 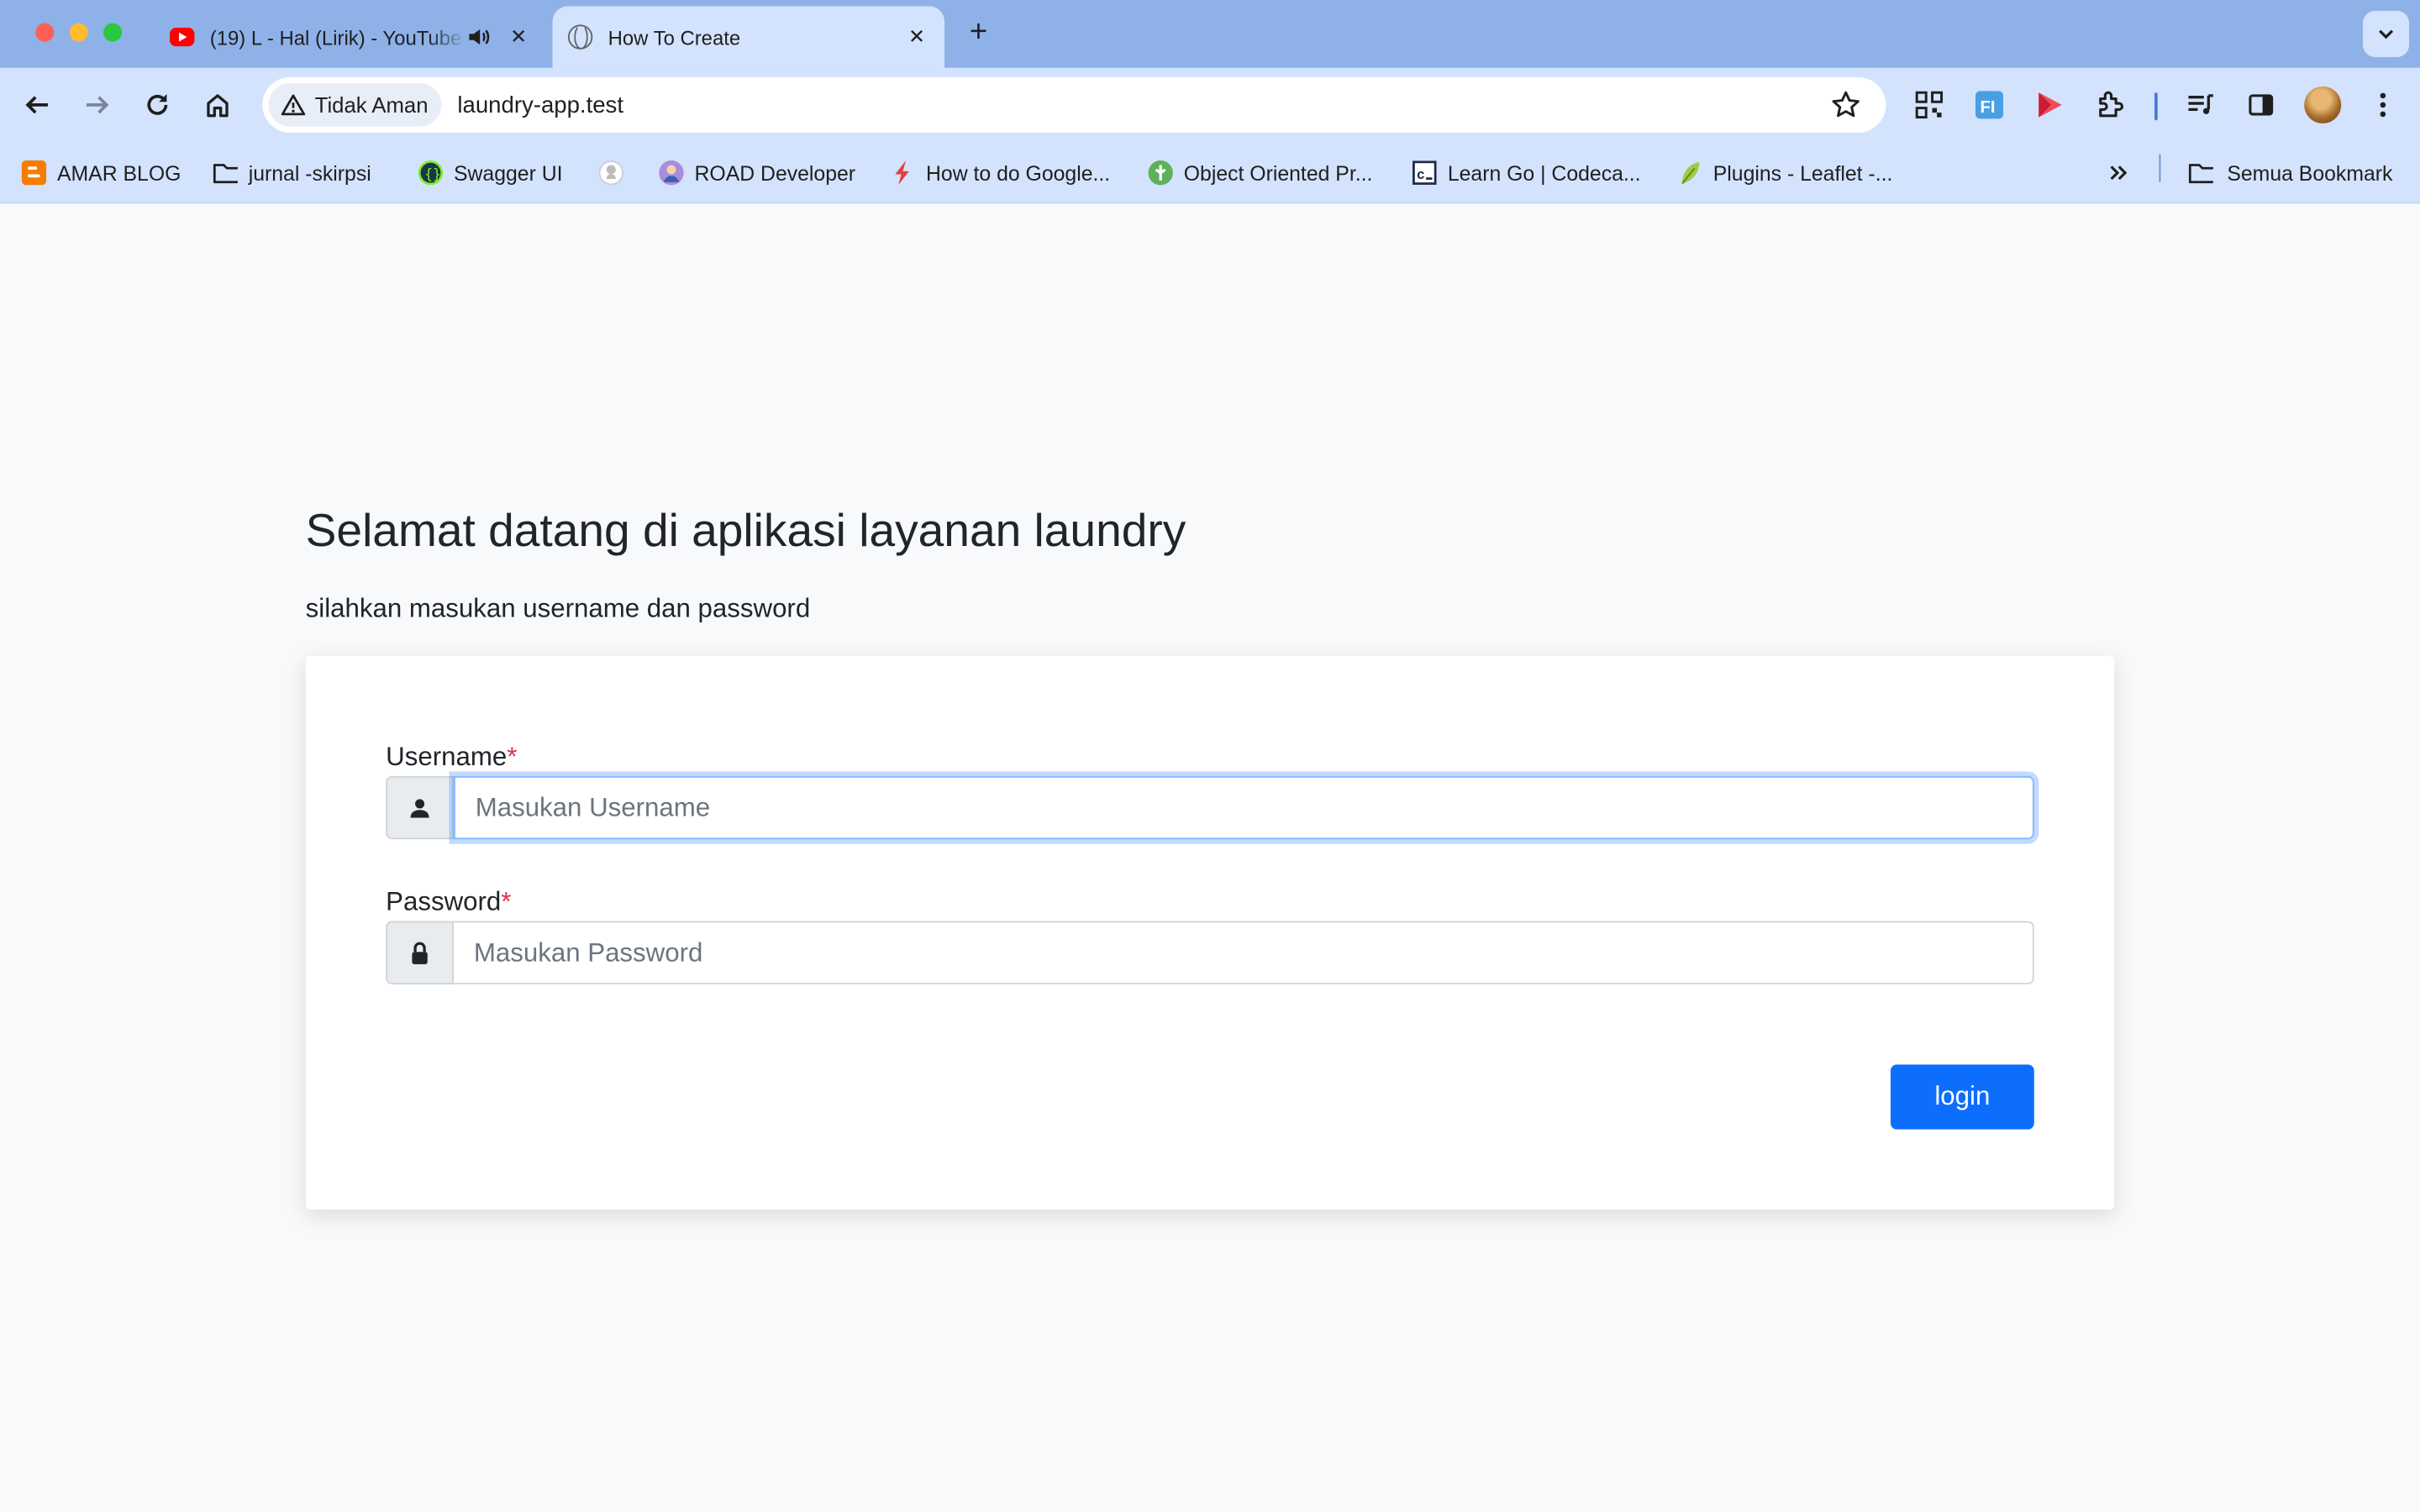 I want to click on tab-title: How To Create, so click(x=674, y=37).